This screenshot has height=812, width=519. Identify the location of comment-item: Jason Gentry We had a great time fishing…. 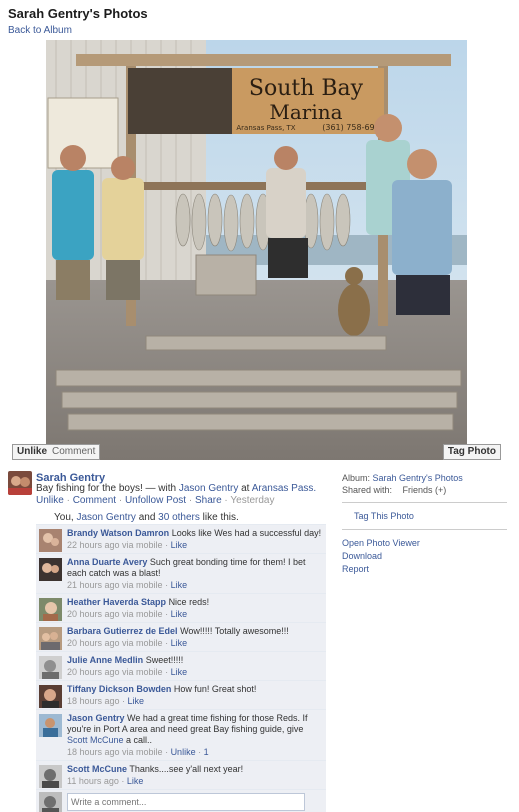
(181, 734).